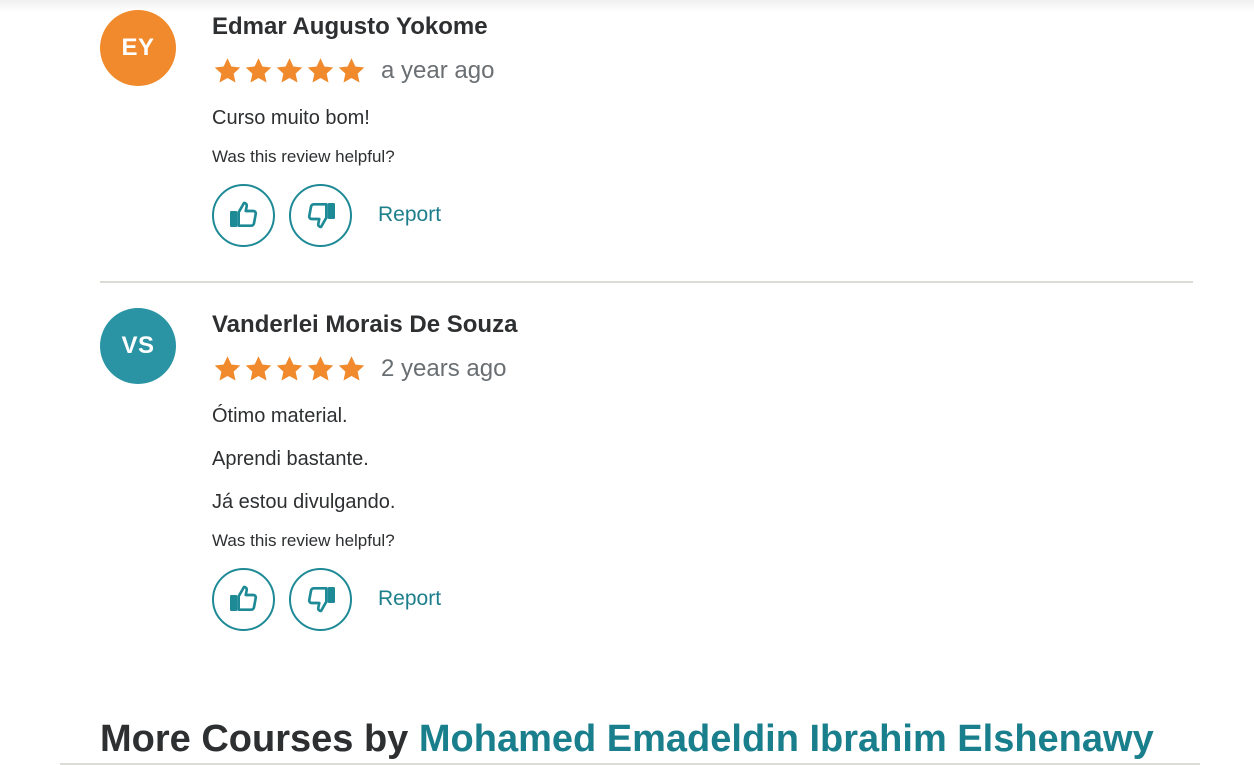  I want to click on avatar-initials: EY, so click(138, 47).